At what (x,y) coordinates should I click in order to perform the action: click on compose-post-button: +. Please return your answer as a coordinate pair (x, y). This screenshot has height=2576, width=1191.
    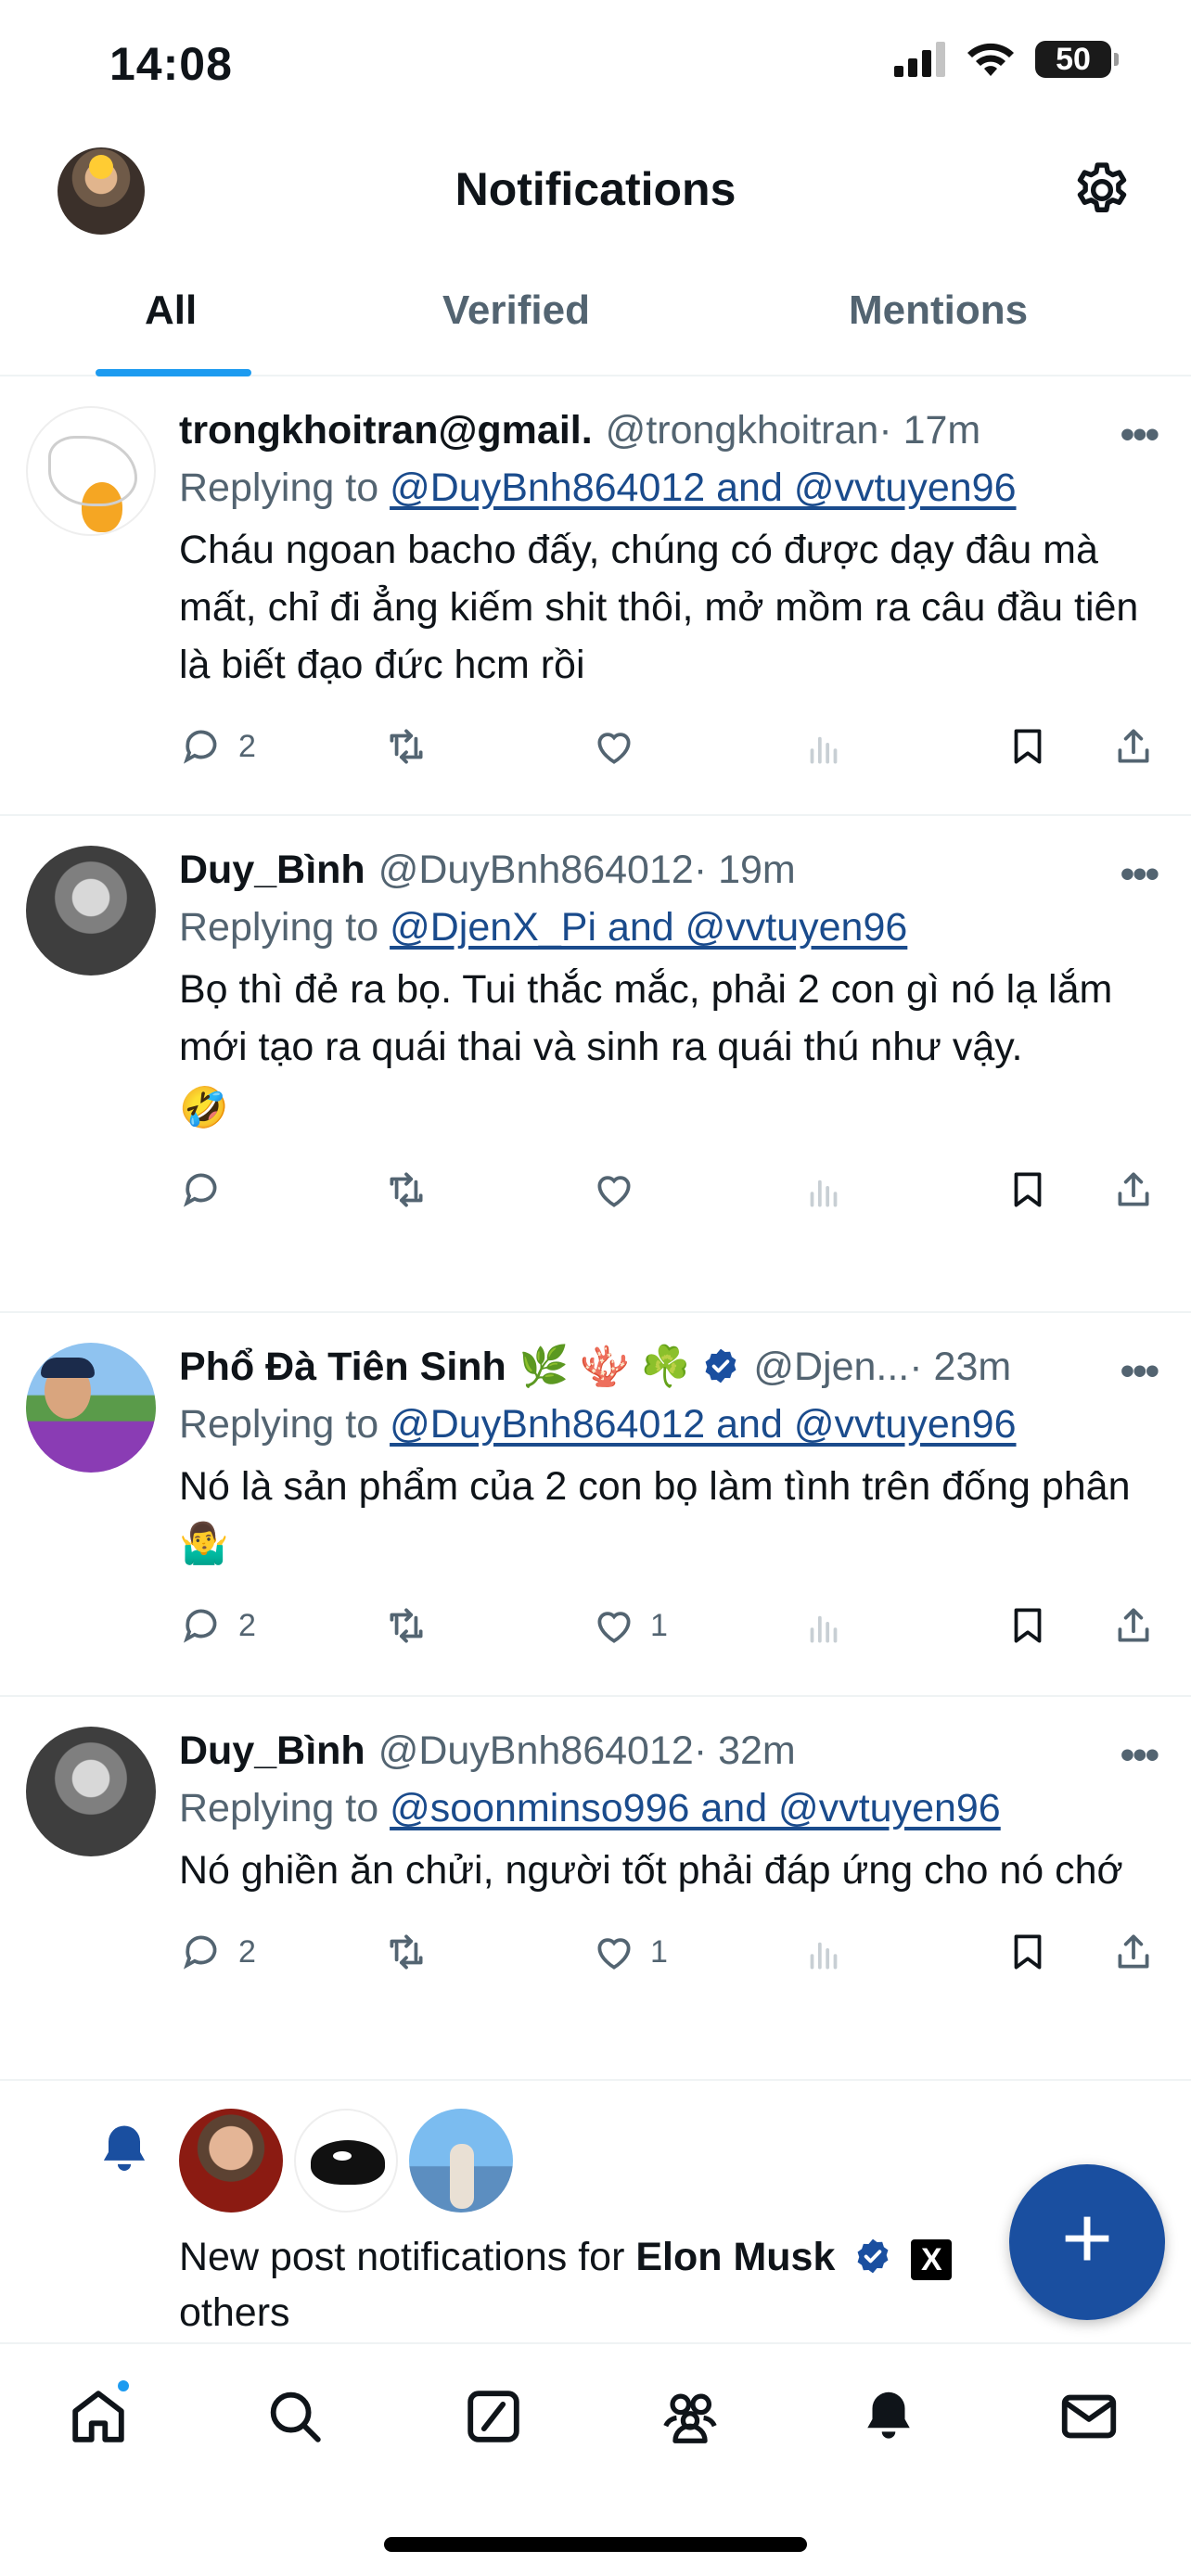
    Looking at the image, I should click on (1087, 2242).